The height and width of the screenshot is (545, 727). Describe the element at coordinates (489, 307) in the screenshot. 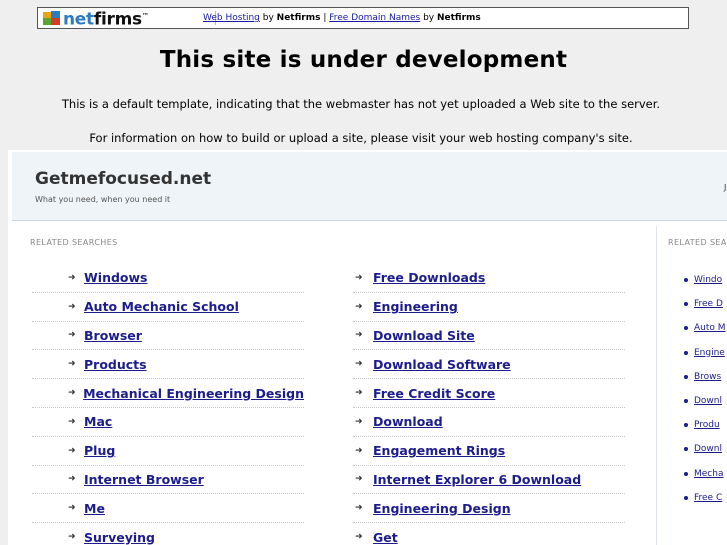

I see `list-item: ➜ Engineering` at that location.